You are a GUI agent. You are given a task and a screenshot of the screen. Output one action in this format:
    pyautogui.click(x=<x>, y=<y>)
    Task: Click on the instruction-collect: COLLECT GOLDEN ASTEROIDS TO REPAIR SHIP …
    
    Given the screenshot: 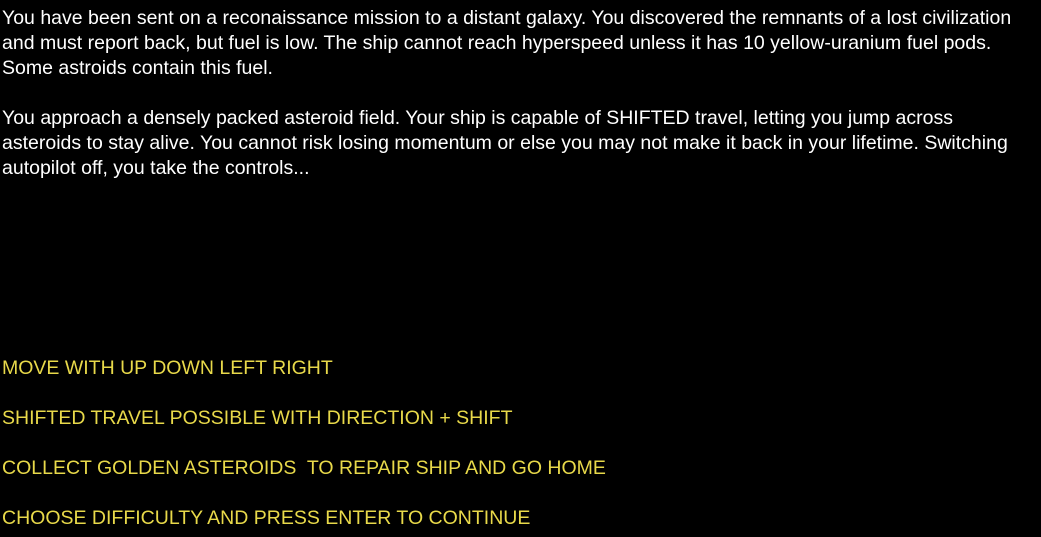 What is the action you would take?
    pyautogui.click(x=304, y=468)
    